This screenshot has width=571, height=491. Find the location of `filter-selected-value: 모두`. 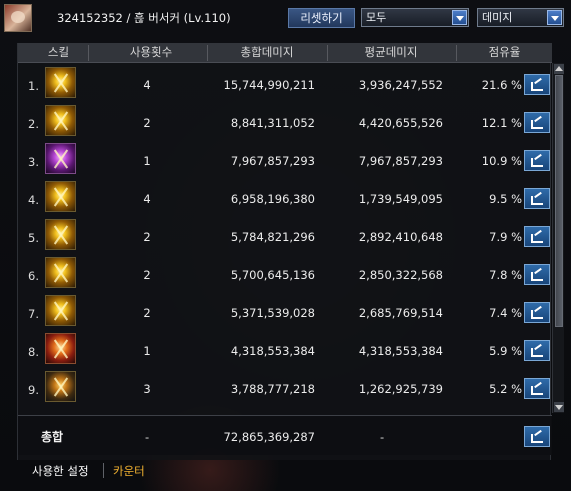

filter-selected-value: 모두 is located at coordinates (376, 17).